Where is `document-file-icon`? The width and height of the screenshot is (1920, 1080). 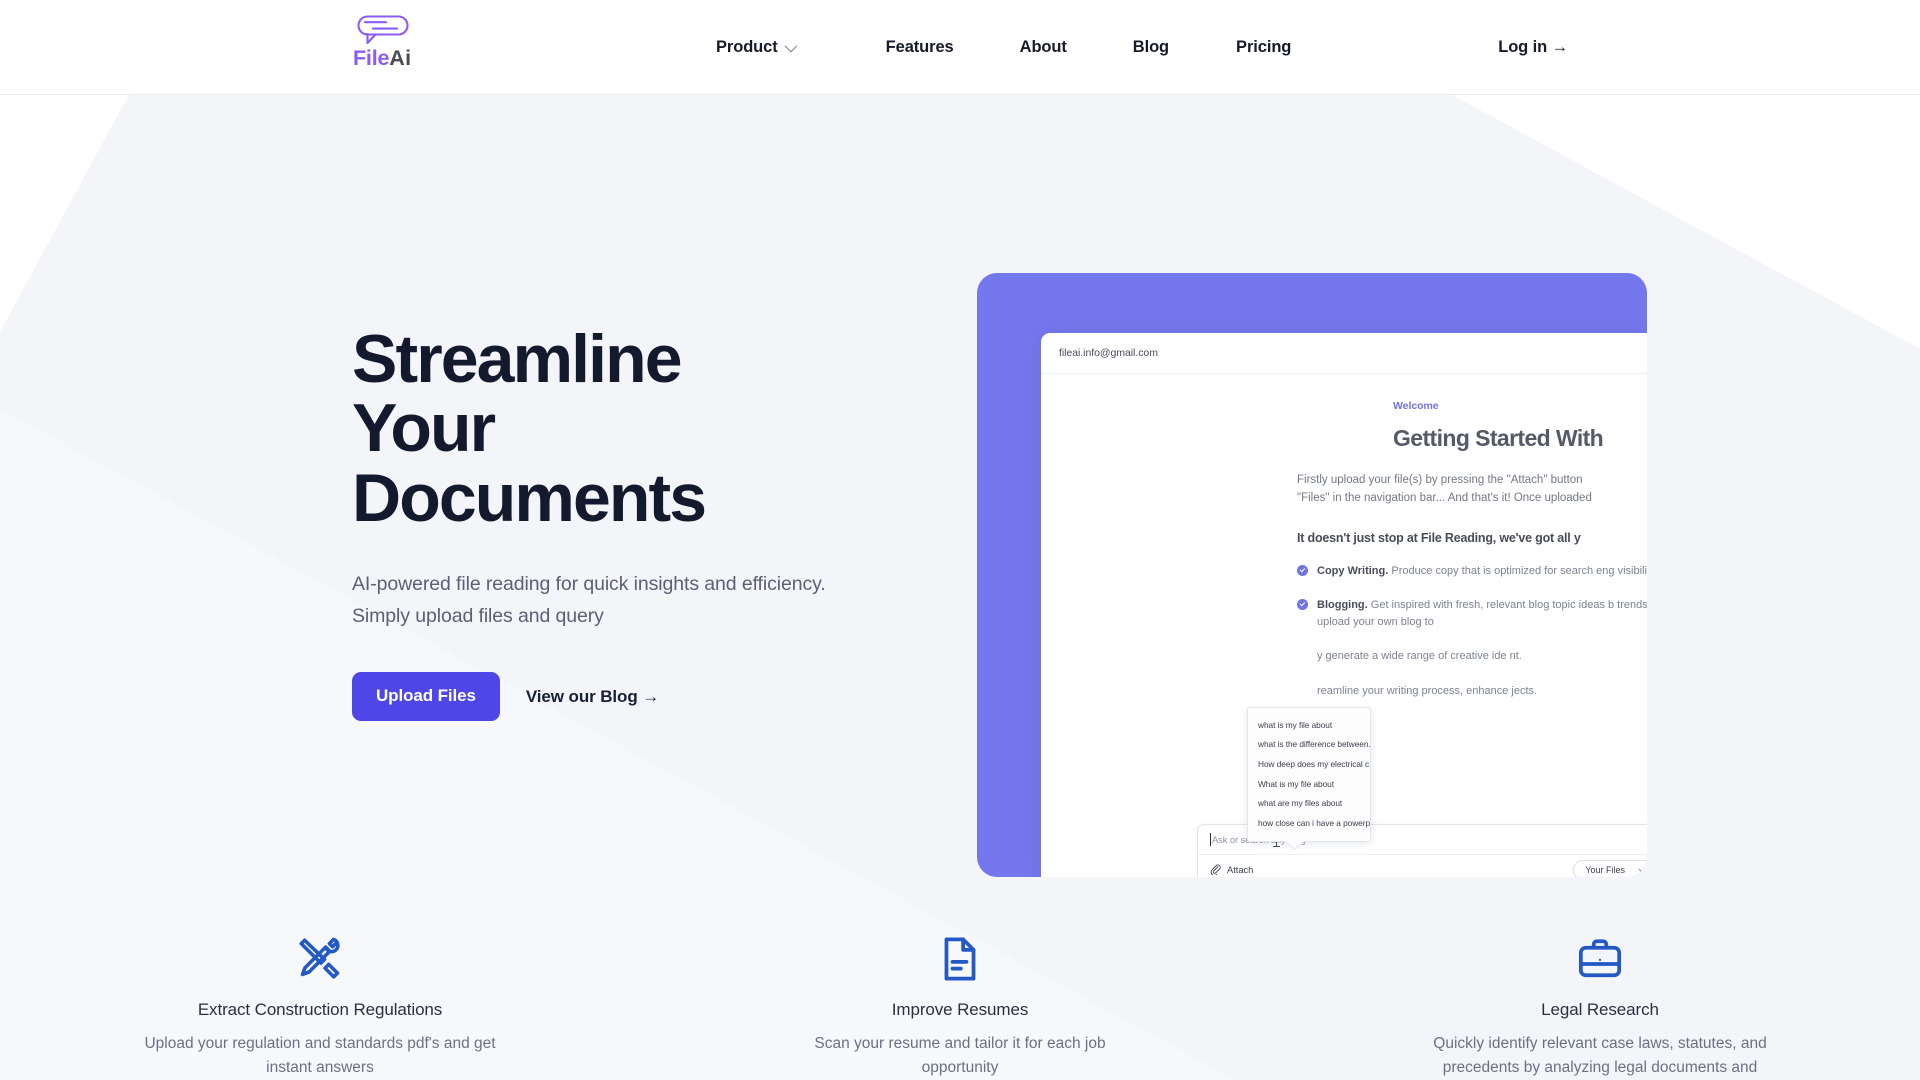
document-file-icon is located at coordinates (960, 959).